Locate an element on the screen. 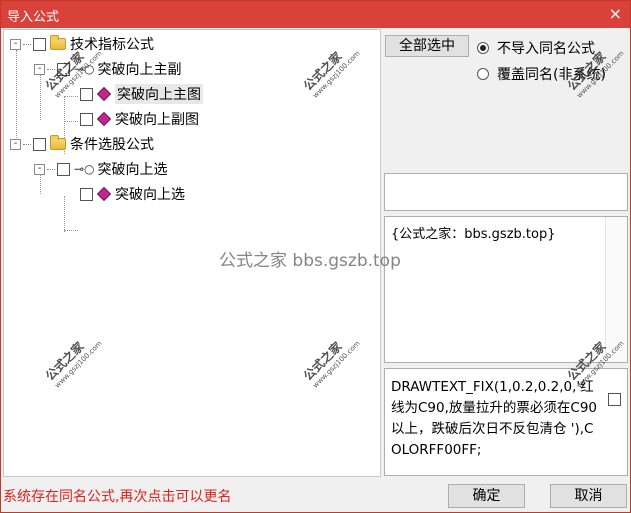 The width and height of the screenshot is (631, 513). radio-label: 不导入同名公式 is located at coordinates (546, 49).